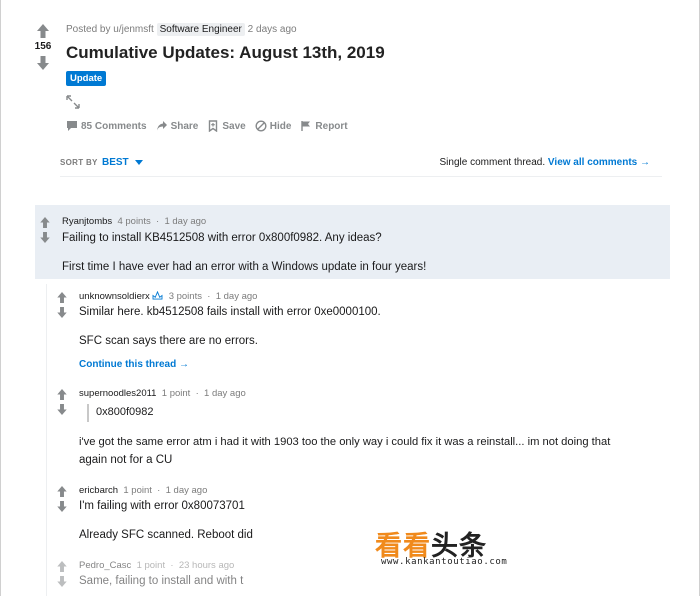 The width and height of the screenshot is (700, 596). Describe the element at coordinates (134, 364) in the screenshot. I see `continue-thread-link: Continue this thread →` at that location.